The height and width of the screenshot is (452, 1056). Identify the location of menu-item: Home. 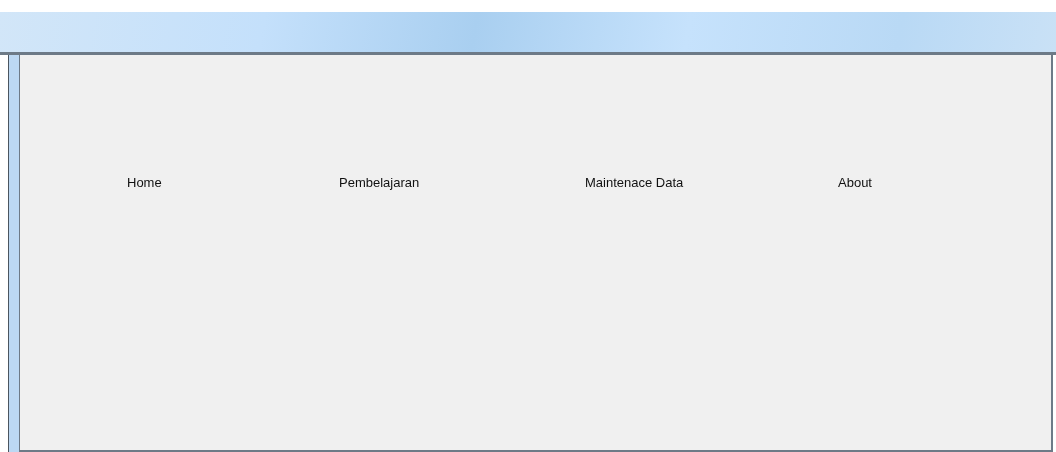
(144, 182).